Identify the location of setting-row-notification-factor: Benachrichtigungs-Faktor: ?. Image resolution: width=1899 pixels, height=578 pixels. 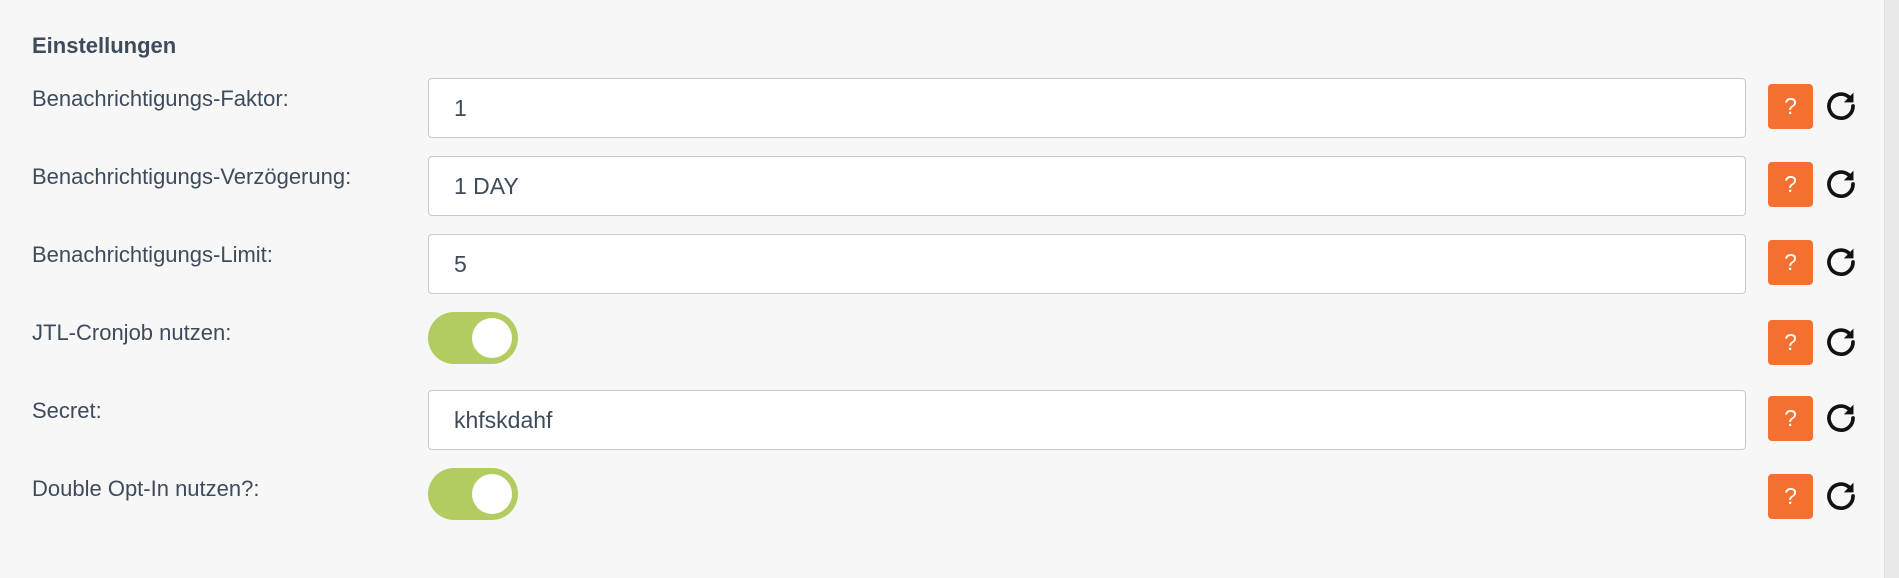
(942, 108).